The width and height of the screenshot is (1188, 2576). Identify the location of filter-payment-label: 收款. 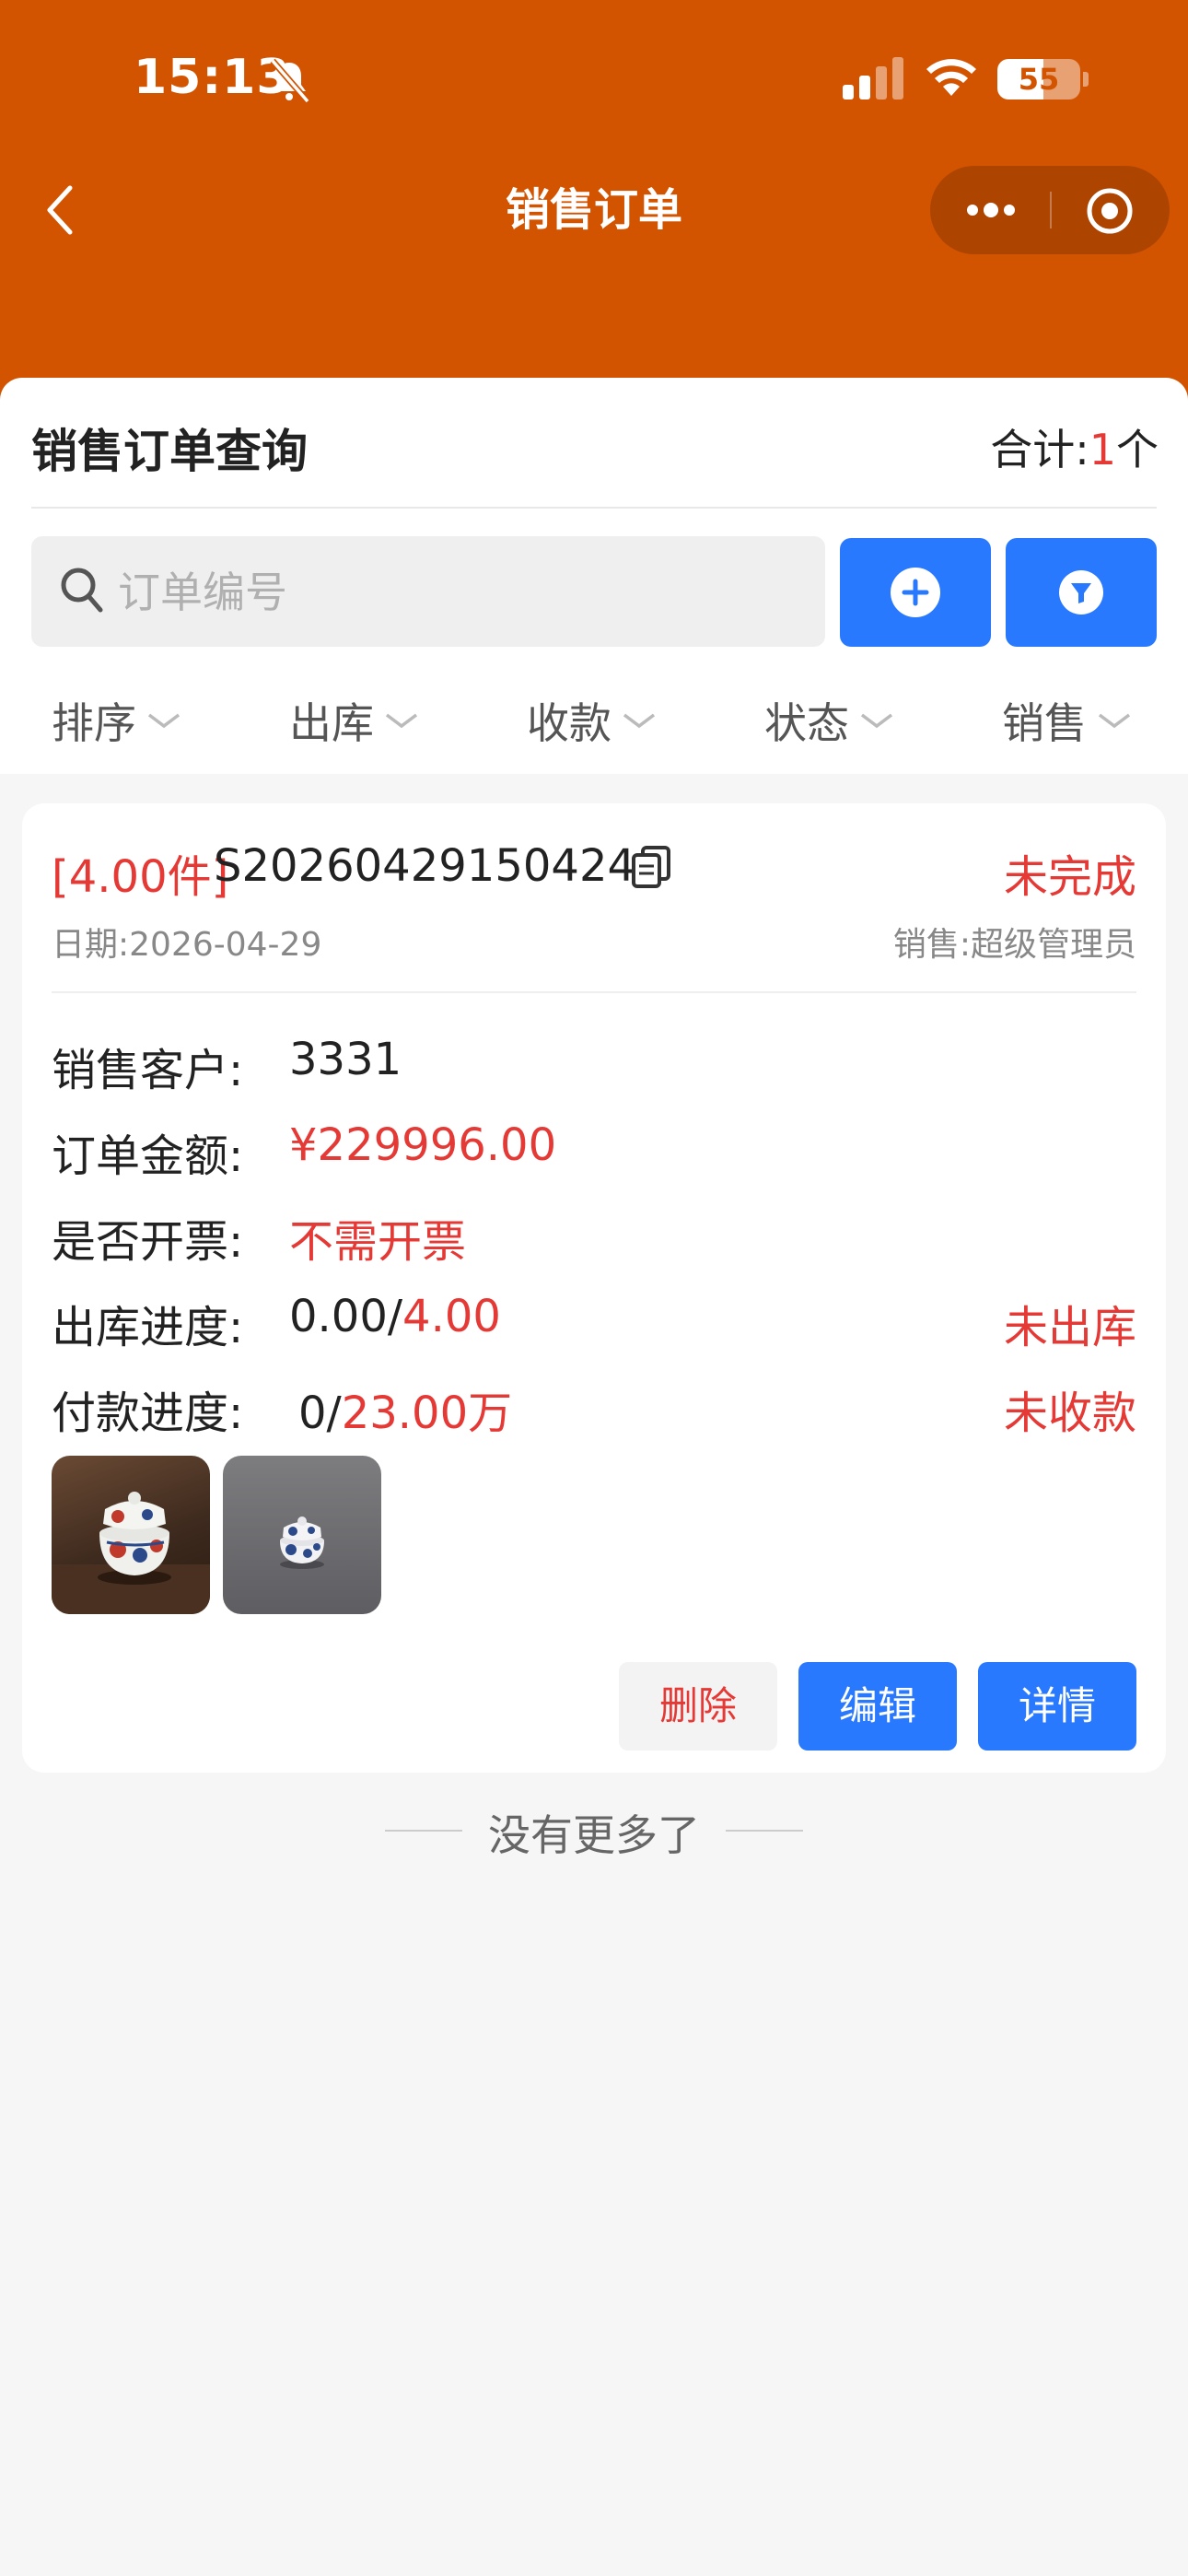
(569, 723).